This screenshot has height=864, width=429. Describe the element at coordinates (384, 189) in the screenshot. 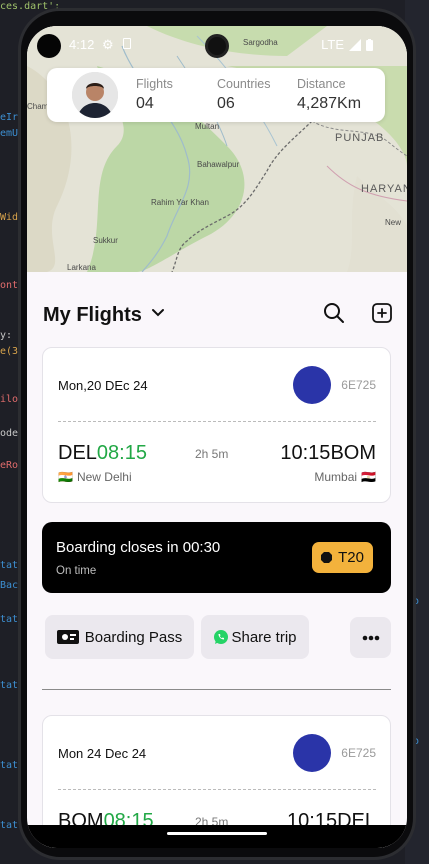

I see `map-label: HARYAN` at that location.